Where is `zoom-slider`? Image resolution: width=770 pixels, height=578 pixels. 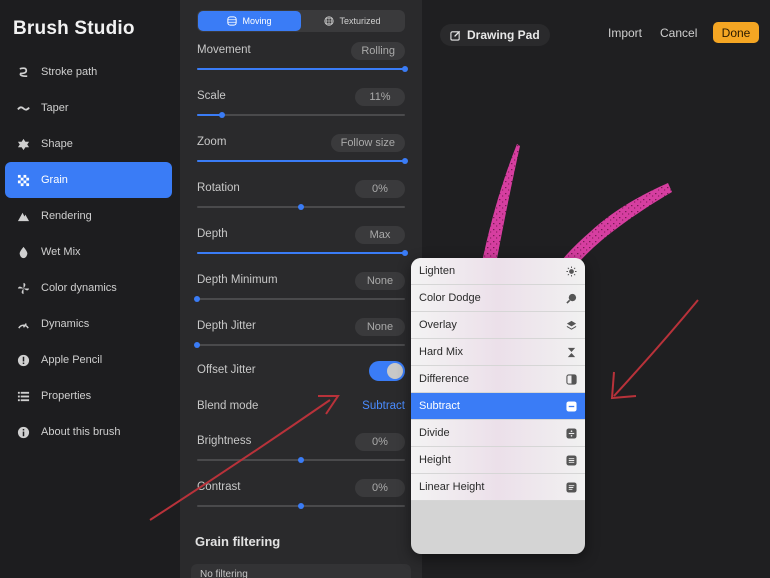
zoom-slider is located at coordinates (302, 161).